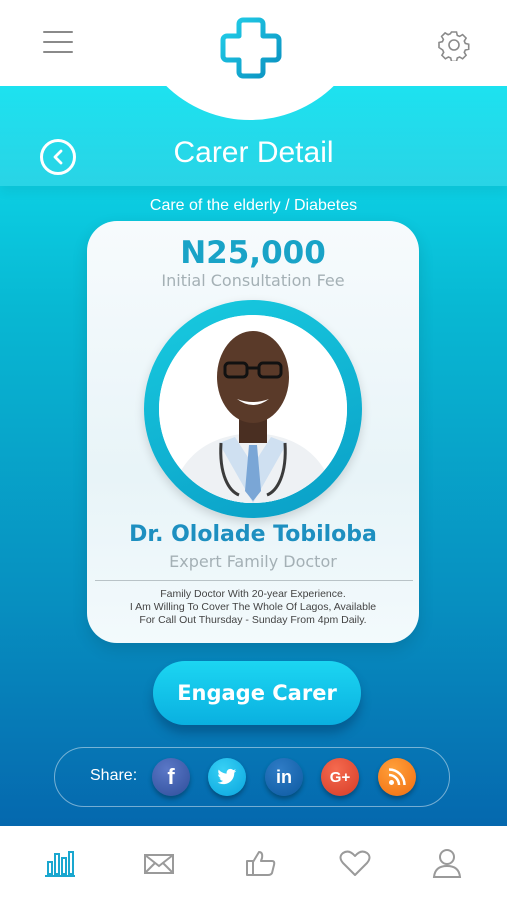 This screenshot has width=507, height=900. Describe the element at coordinates (253, 205) in the screenshot. I see `specialty-subtitle: Care of the elderly / Diabetes` at that location.